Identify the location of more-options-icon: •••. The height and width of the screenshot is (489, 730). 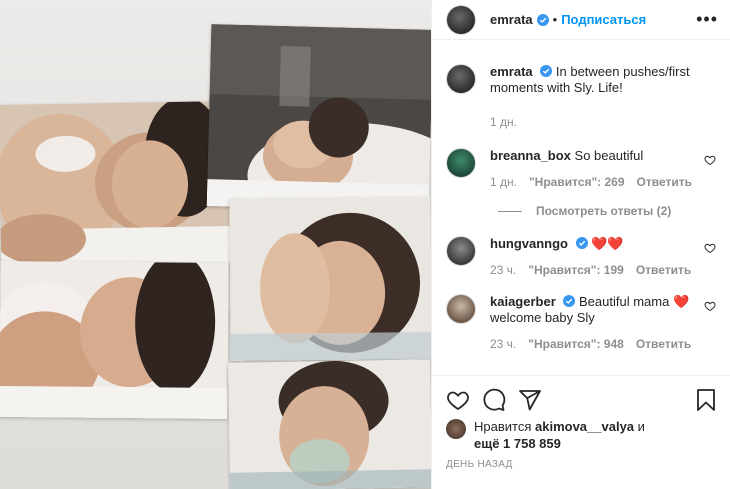
(707, 19).